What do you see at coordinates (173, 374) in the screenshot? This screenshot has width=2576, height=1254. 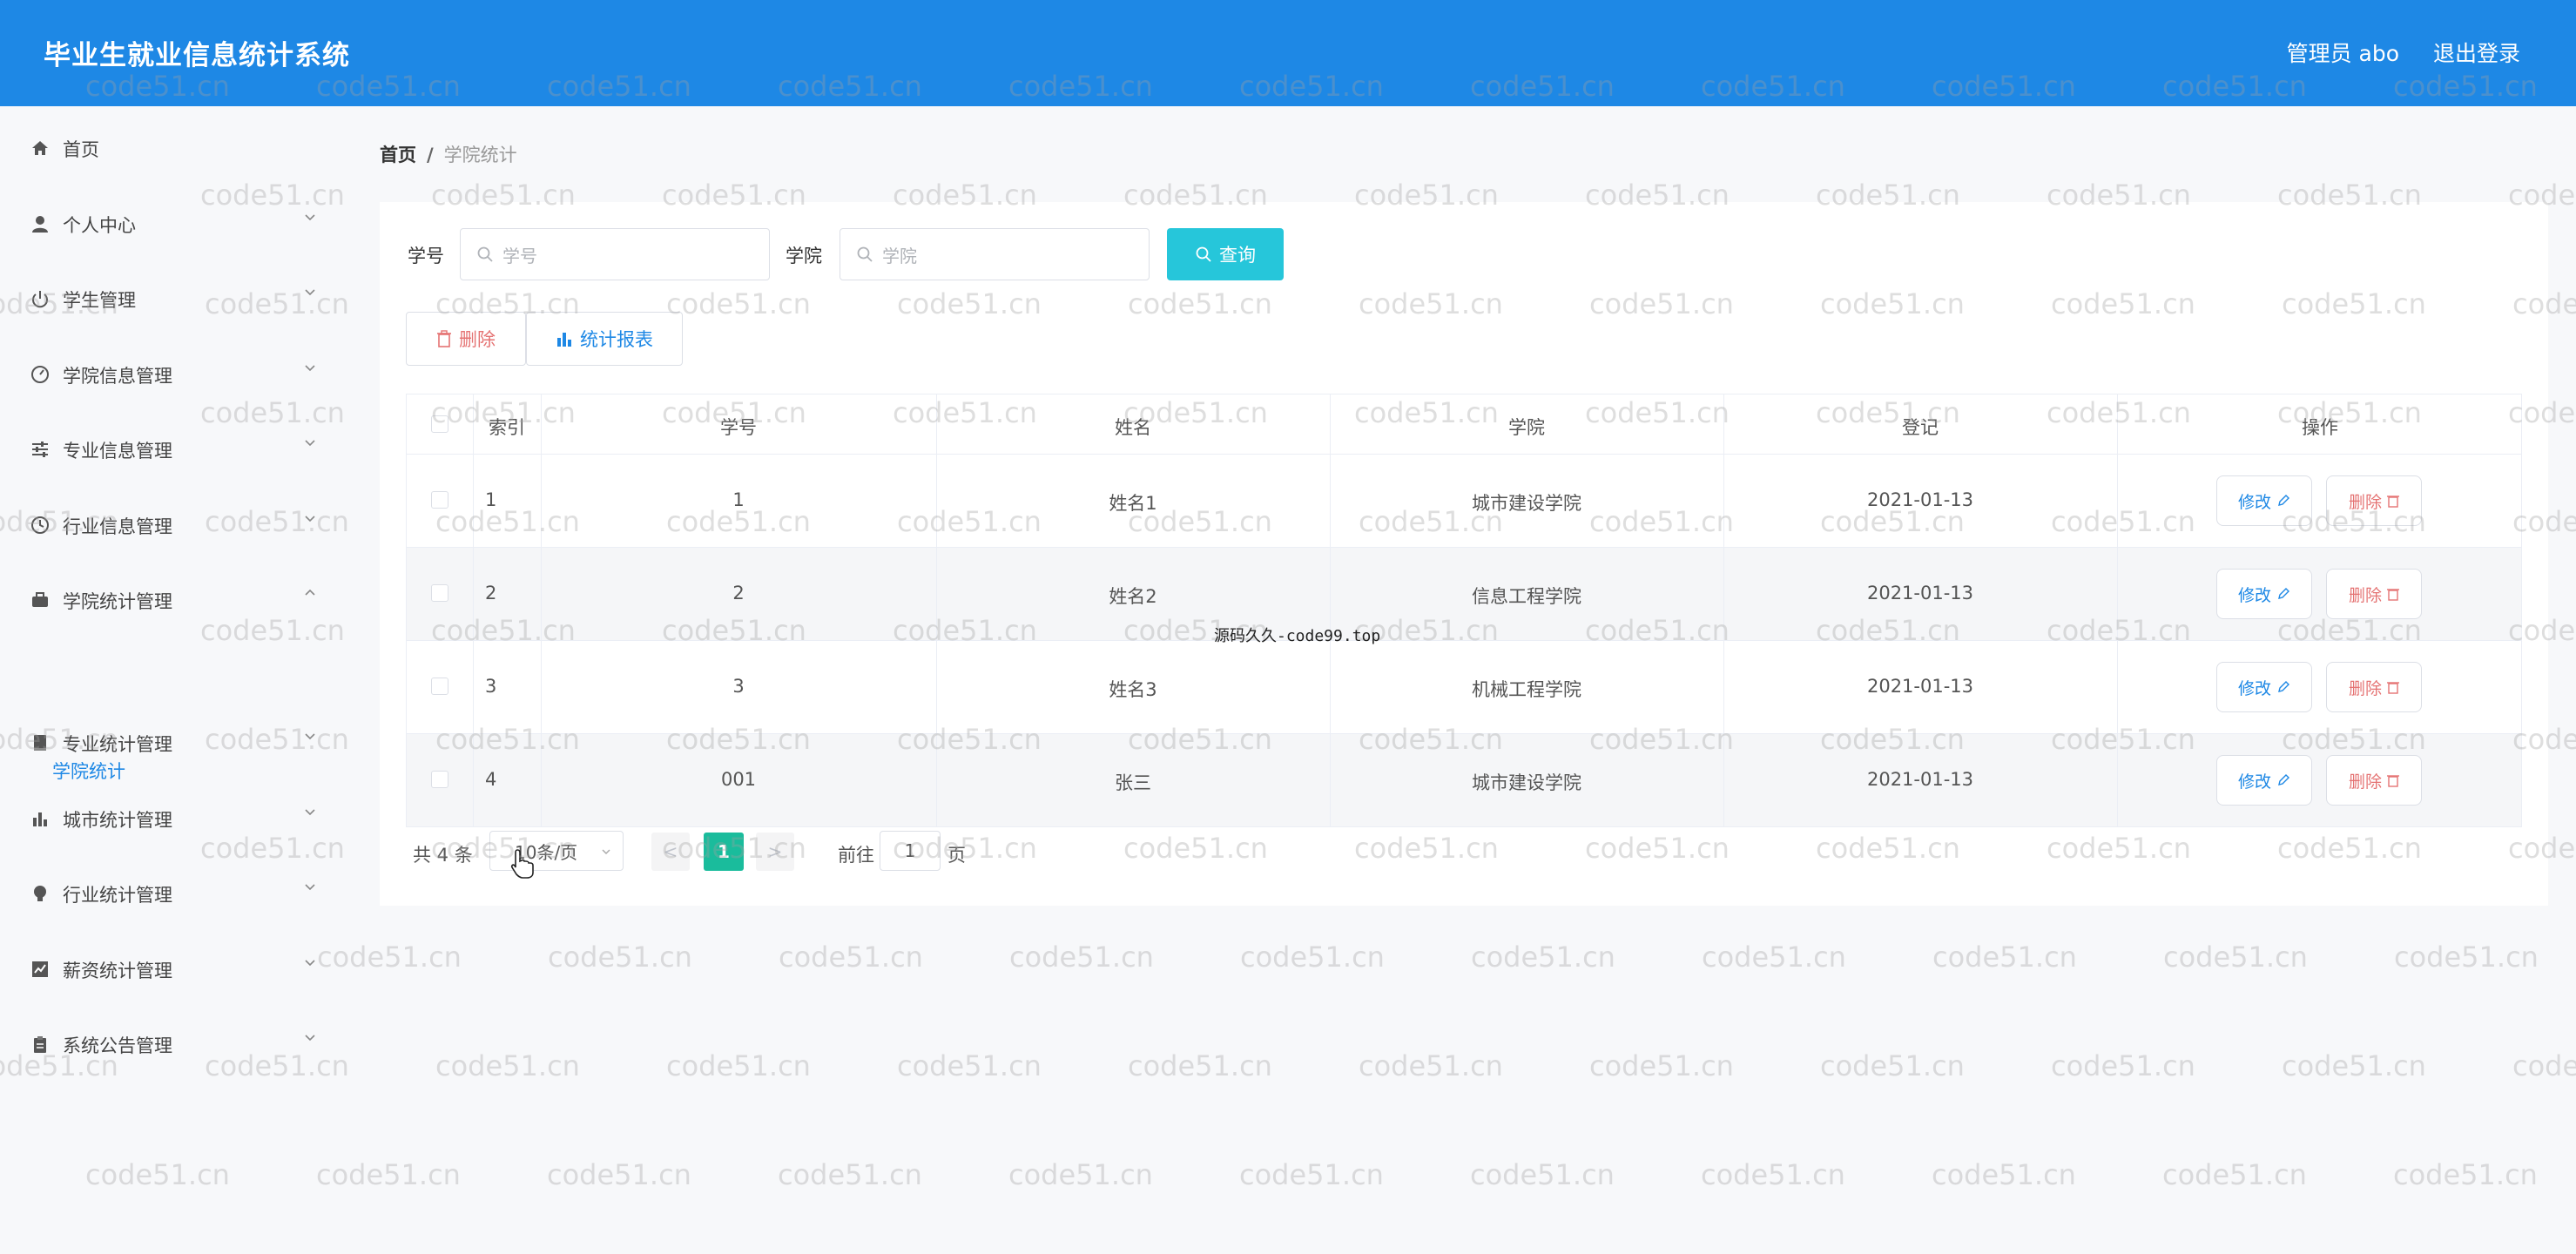 I see `sidebar-item-college-info: 学院信息管理` at bounding box center [173, 374].